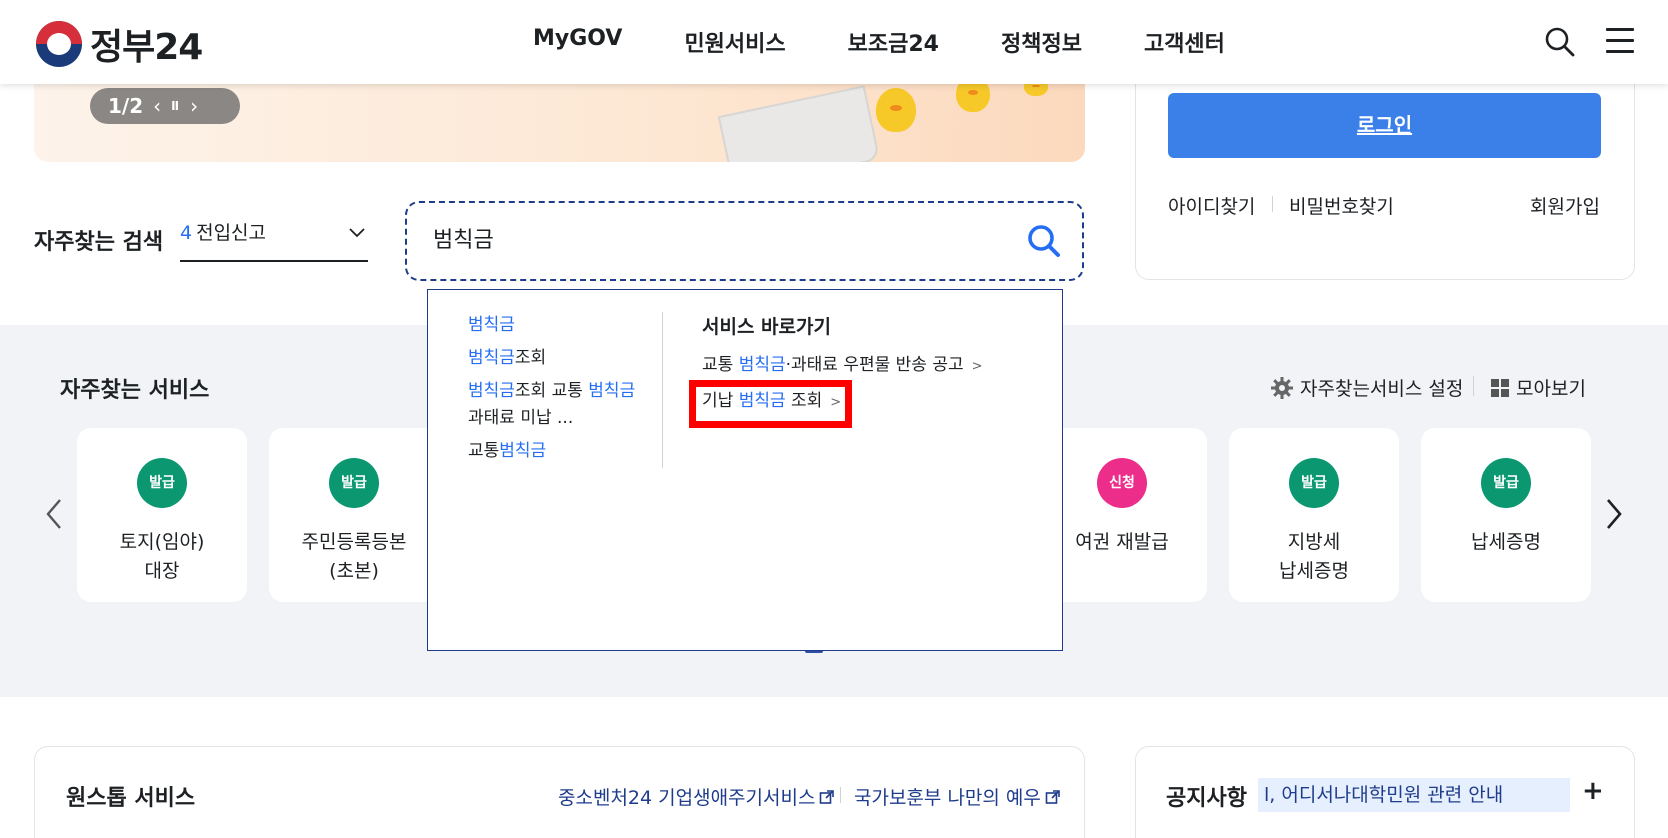 The height and width of the screenshot is (838, 1668). I want to click on nav-subsidy24: 보조금24, so click(893, 42).